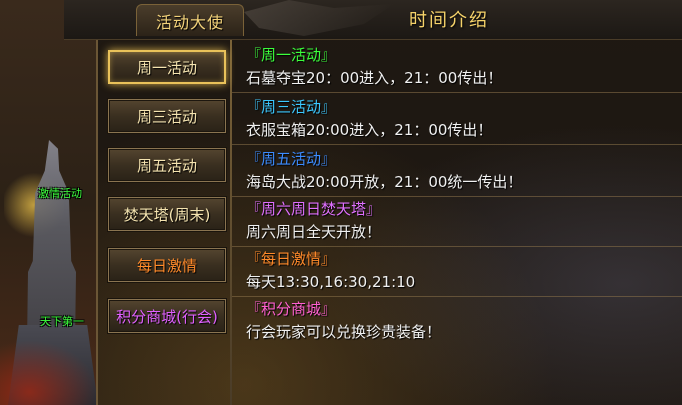 This screenshot has height=405, width=682. Describe the element at coordinates (344, 332) in the screenshot. I see `event-description: 行会玩家可以兑换珍贵装备！` at that location.